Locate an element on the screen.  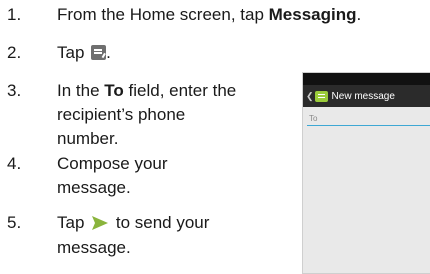
step-text-line-1: Tap to send your is located at coordinates (133, 222).